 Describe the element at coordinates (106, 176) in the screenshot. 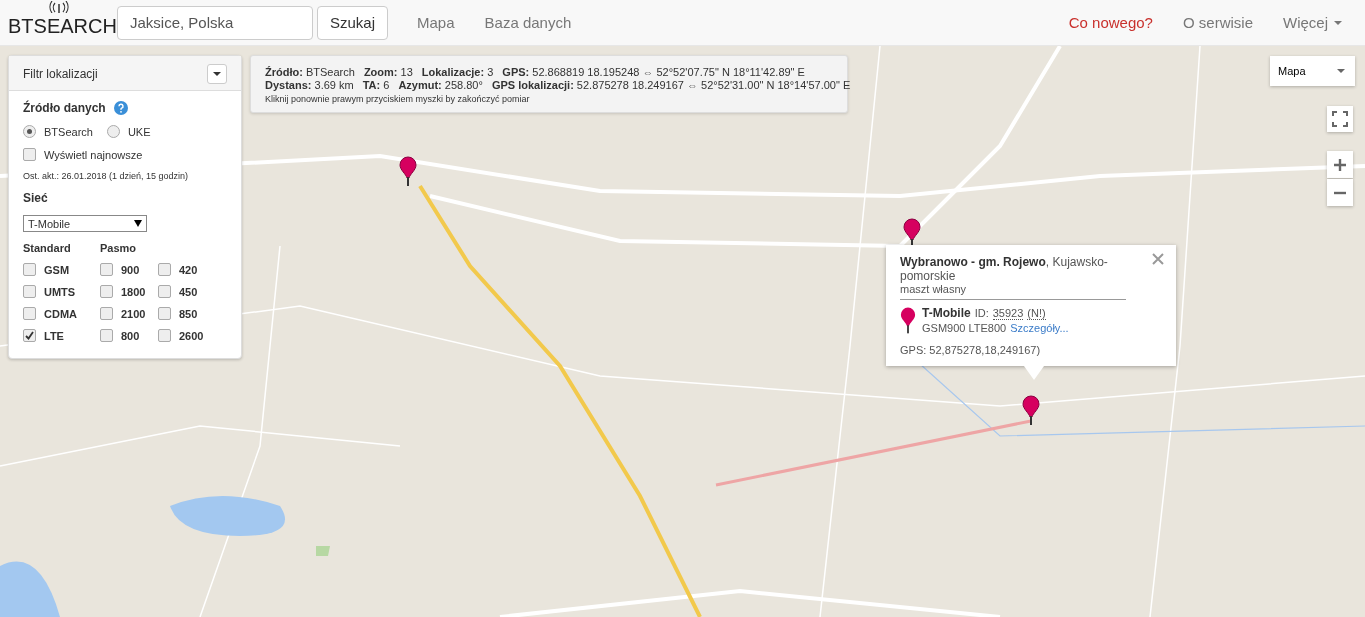

I see `last-update-text: Ost. akt.: 26.01.2018 (1 dzień, 15 godzin)` at that location.